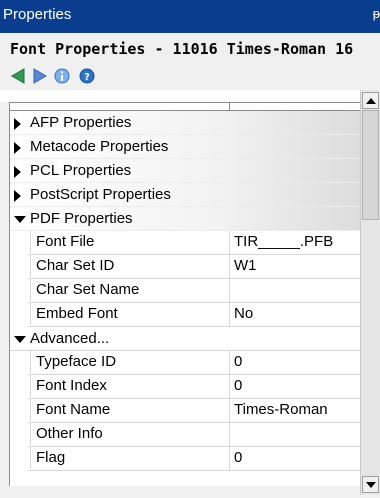 Image resolution: width=380 pixels, height=498 pixels. I want to click on category-label: PDF Properties, so click(81, 218).